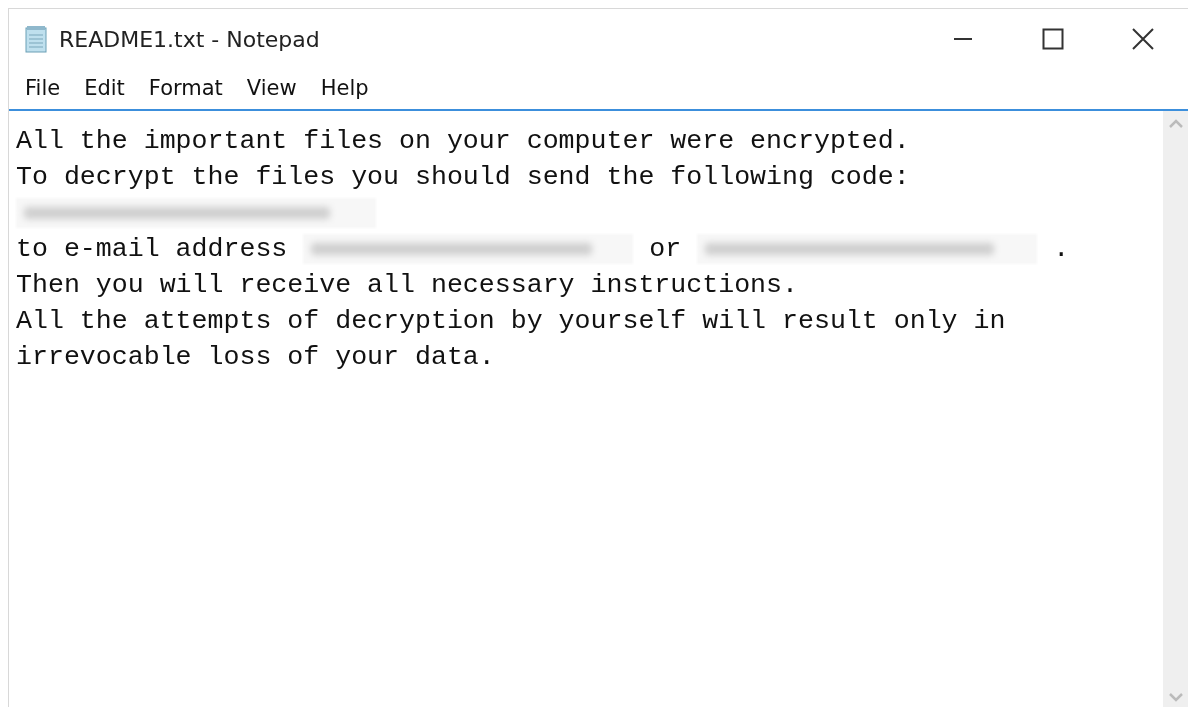  Describe the element at coordinates (47, 89) in the screenshot. I see `menu-item: File` at that location.